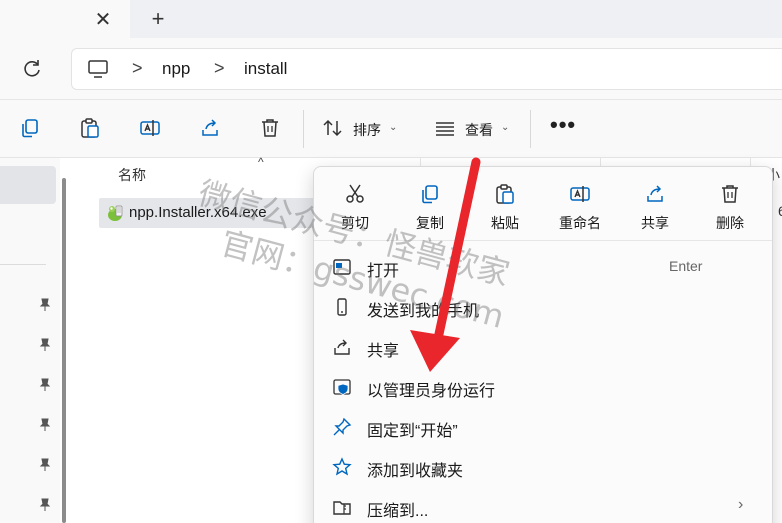  Describe the element at coordinates (64, 350) in the screenshot. I see `nav-scrollbar` at that location.